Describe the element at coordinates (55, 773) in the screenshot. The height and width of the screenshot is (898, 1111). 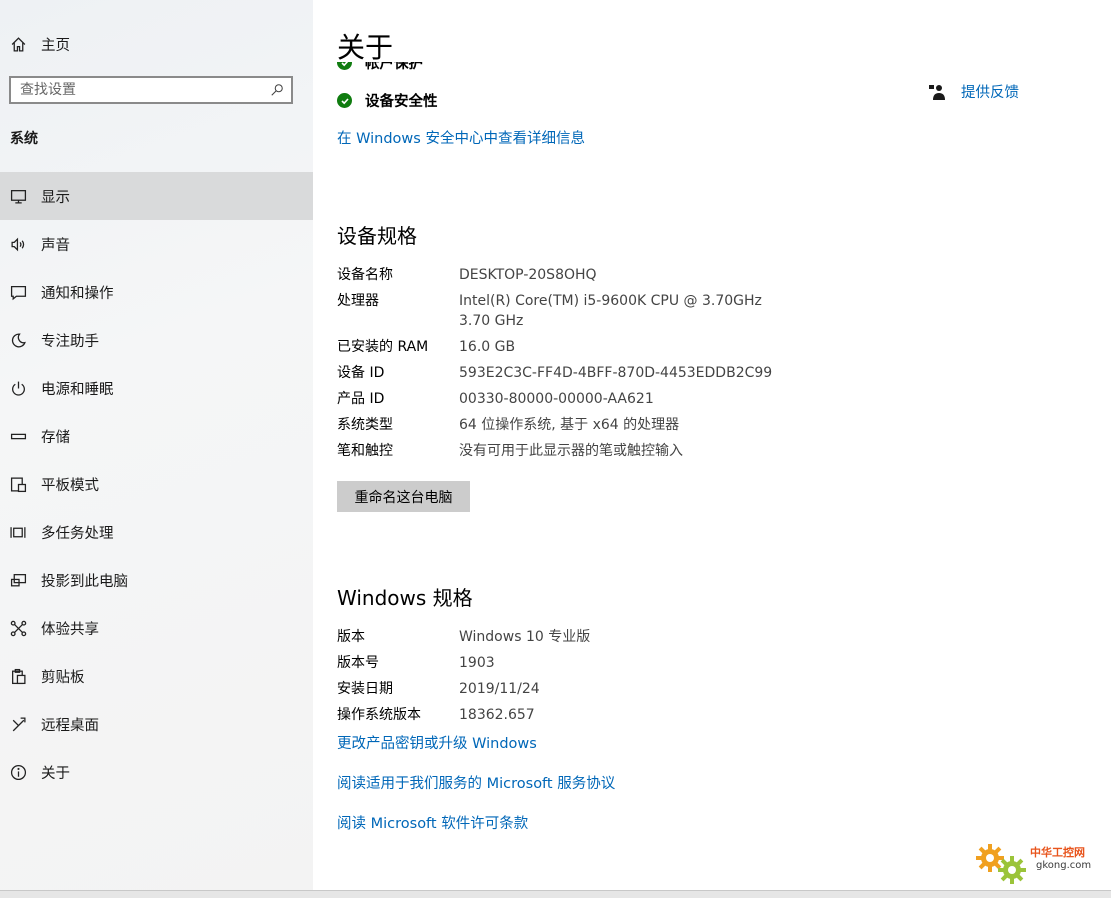
I see `sidebar-item-label: 关于` at that location.